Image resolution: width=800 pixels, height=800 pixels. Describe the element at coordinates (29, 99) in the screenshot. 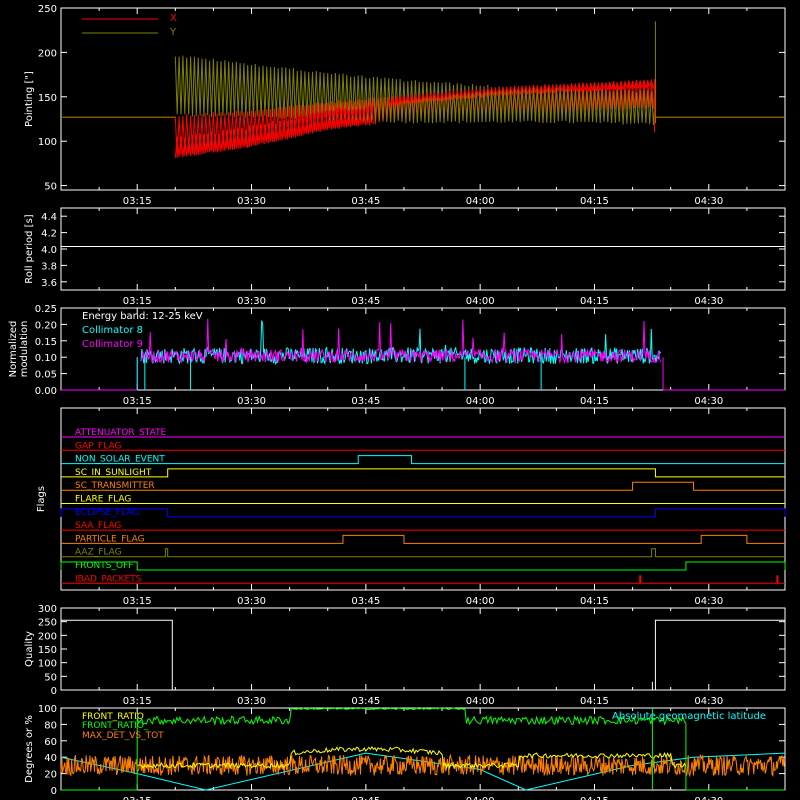

I see `y-axis-label: Pointing ["]` at that location.